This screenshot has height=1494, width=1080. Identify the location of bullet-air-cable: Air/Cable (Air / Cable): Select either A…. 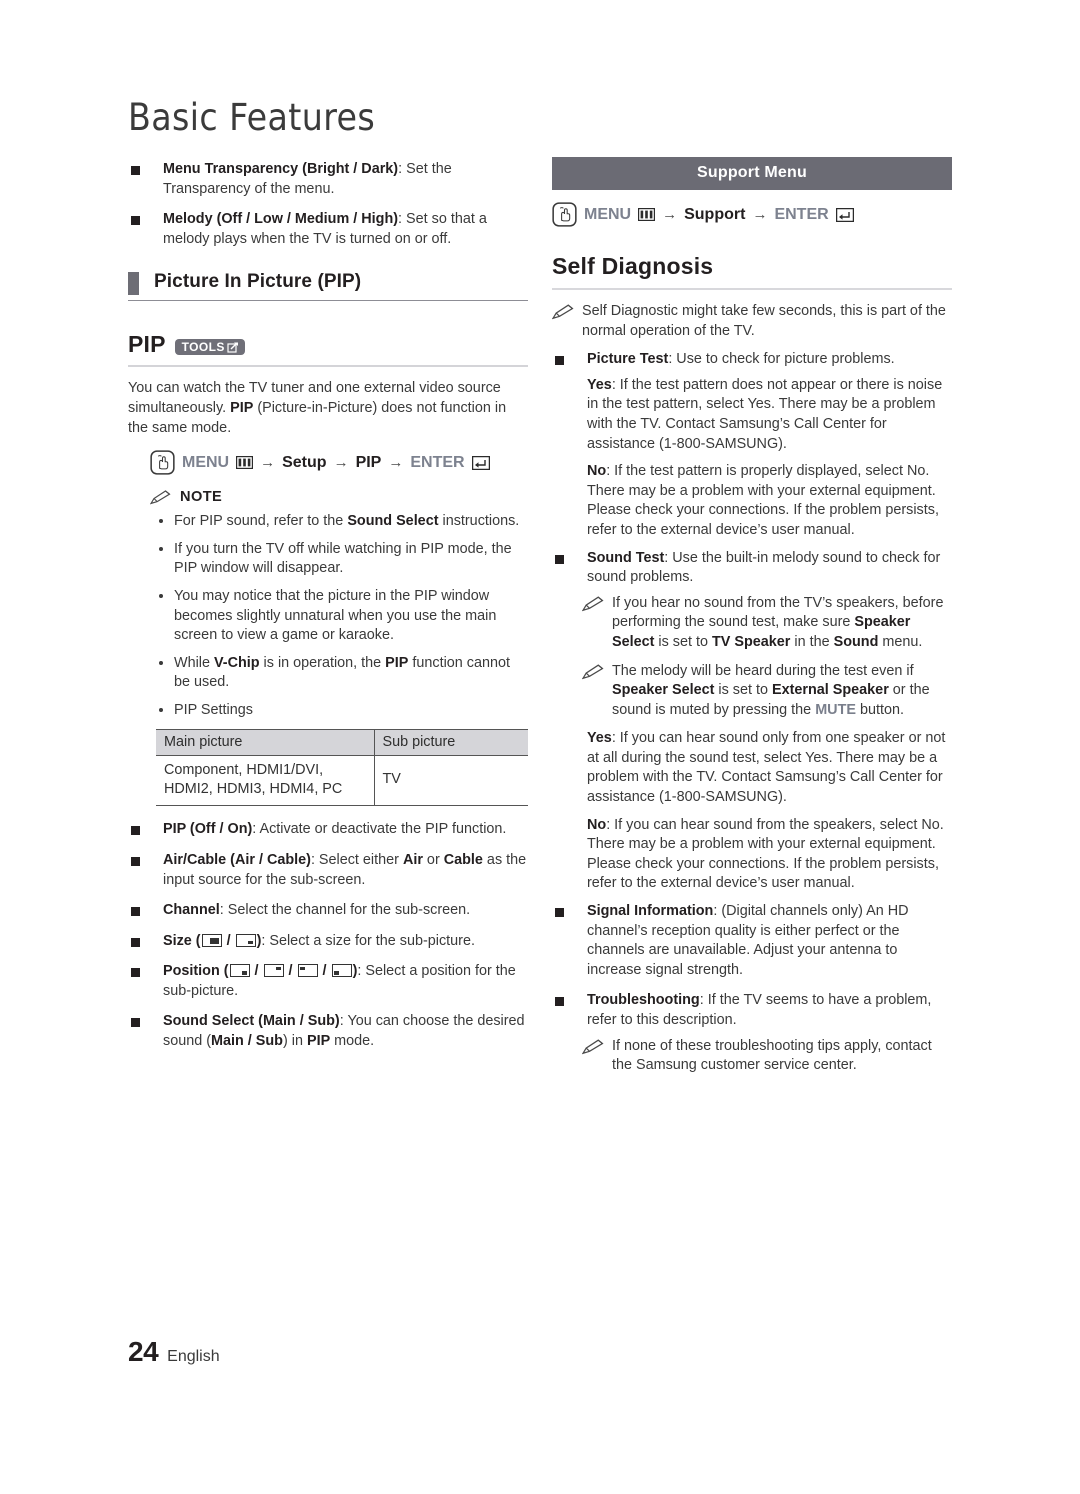
(328, 870).